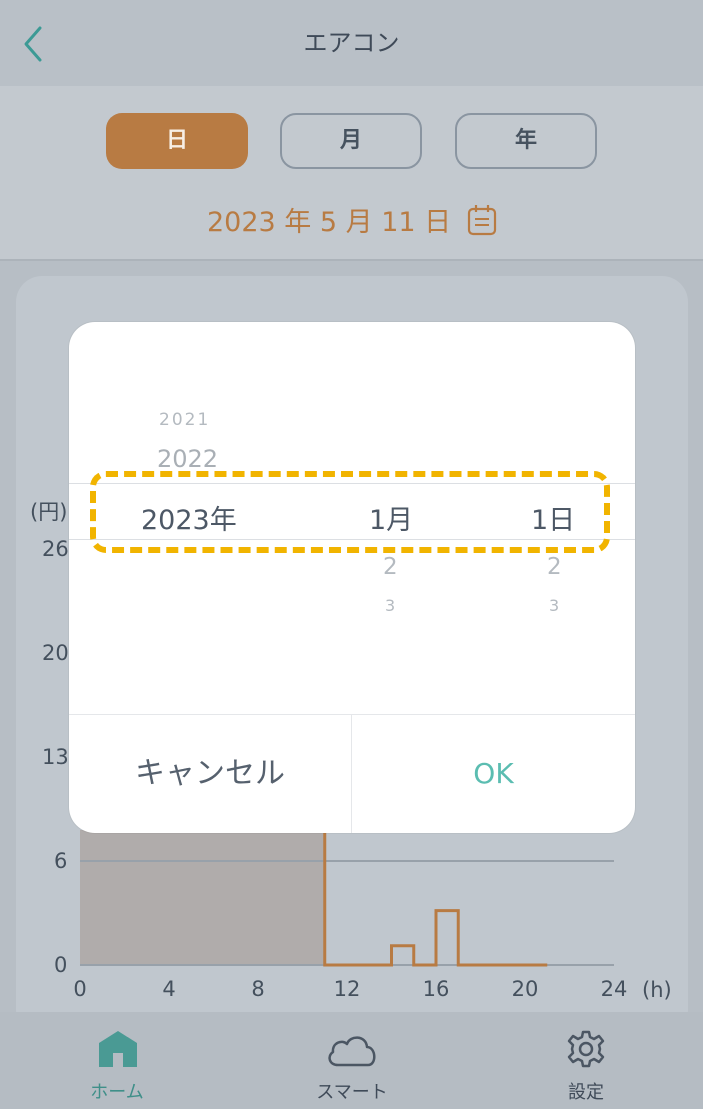  Describe the element at coordinates (554, 605) in the screenshot. I see `day-option: 3` at that location.